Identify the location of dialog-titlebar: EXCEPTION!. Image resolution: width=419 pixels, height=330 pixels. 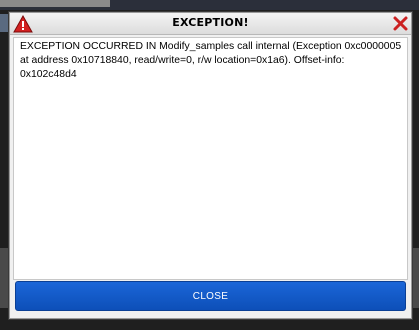
(210, 24).